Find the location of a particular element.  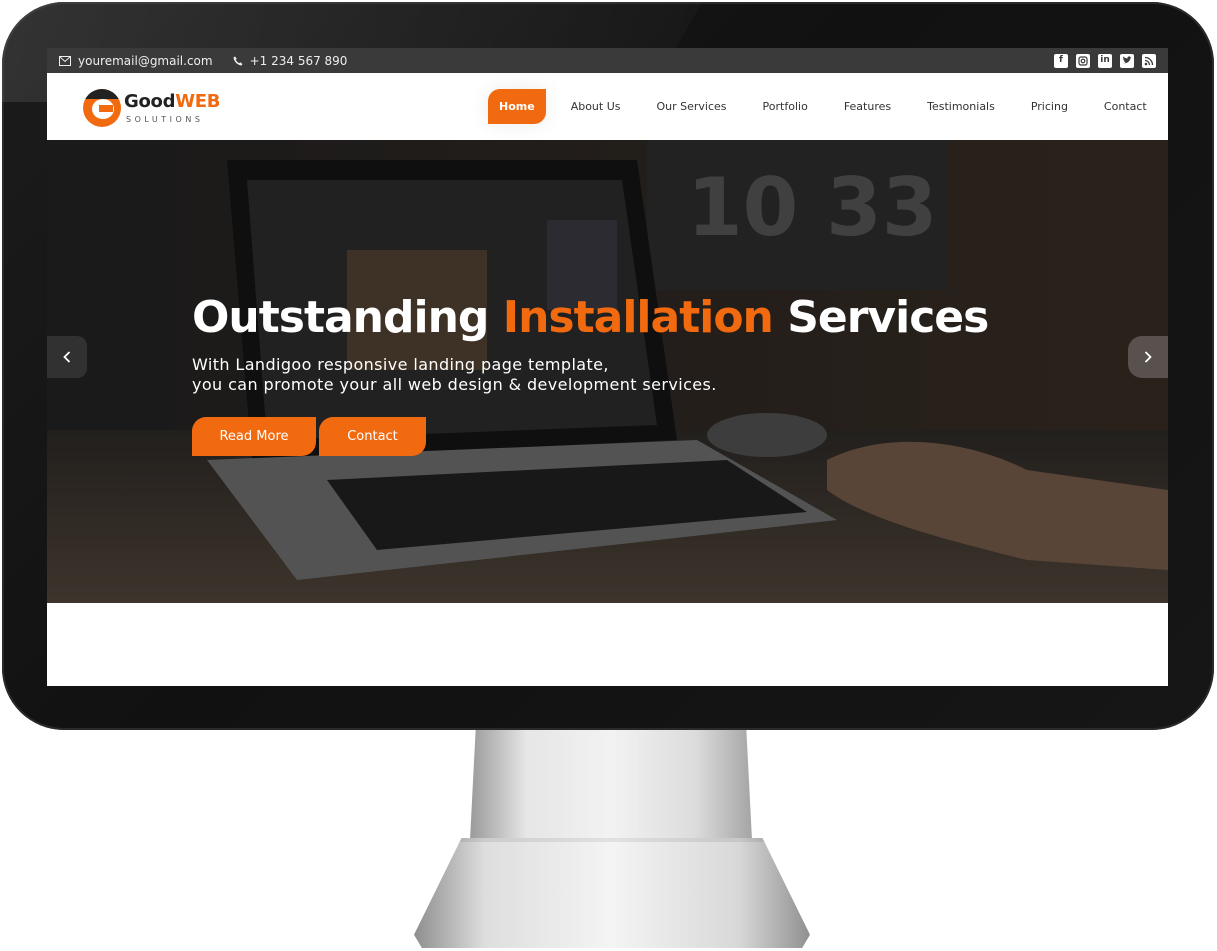

read-more-button: Read More is located at coordinates (254, 436).